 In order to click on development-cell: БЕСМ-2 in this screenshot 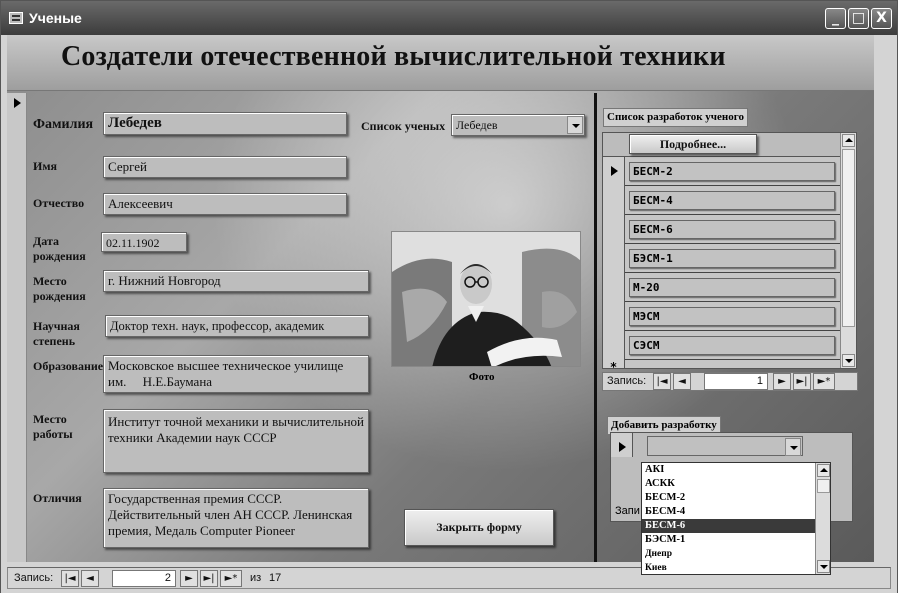, I will do `click(732, 171)`.